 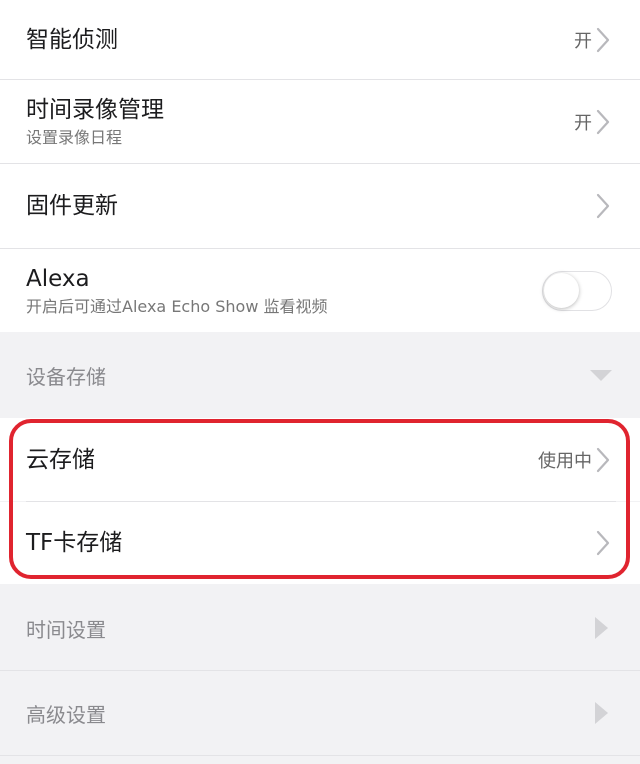 What do you see at coordinates (320, 713) in the screenshot?
I see `advanced-settings-section-header: 高级设置` at bounding box center [320, 713].